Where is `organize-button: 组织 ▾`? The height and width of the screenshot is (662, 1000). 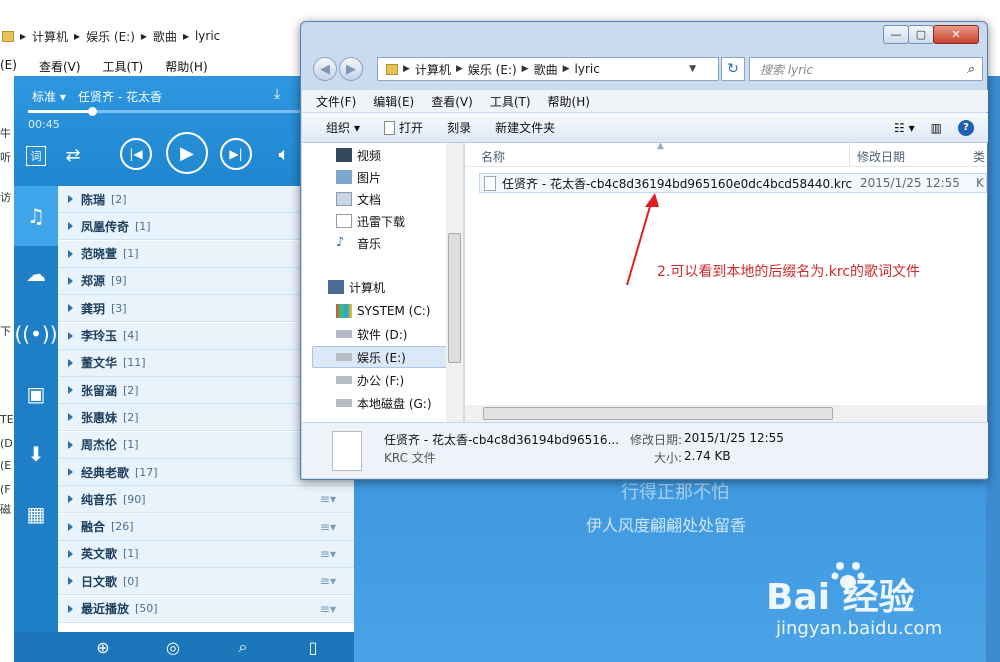 organize-button: 组织 ▾ is located at coordinates (343, 127).